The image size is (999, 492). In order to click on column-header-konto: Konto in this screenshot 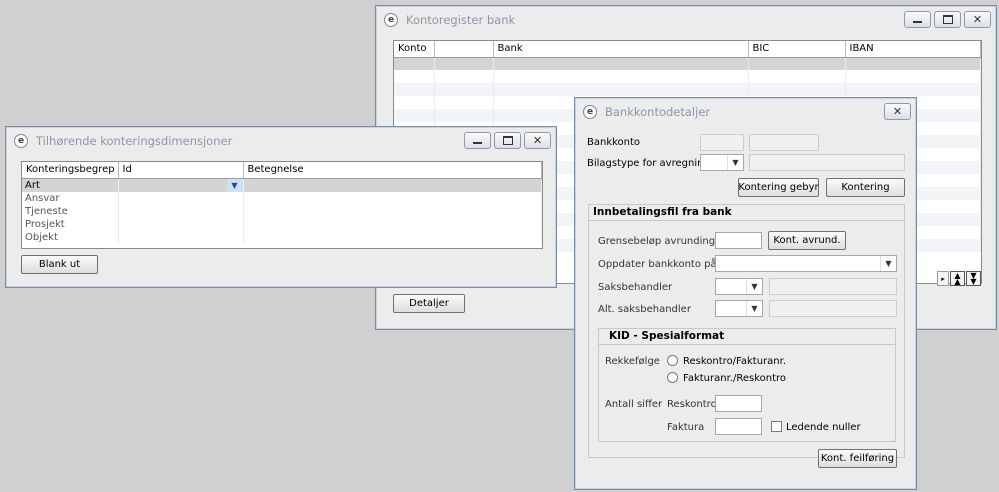, I will do `click(414, 49)`.